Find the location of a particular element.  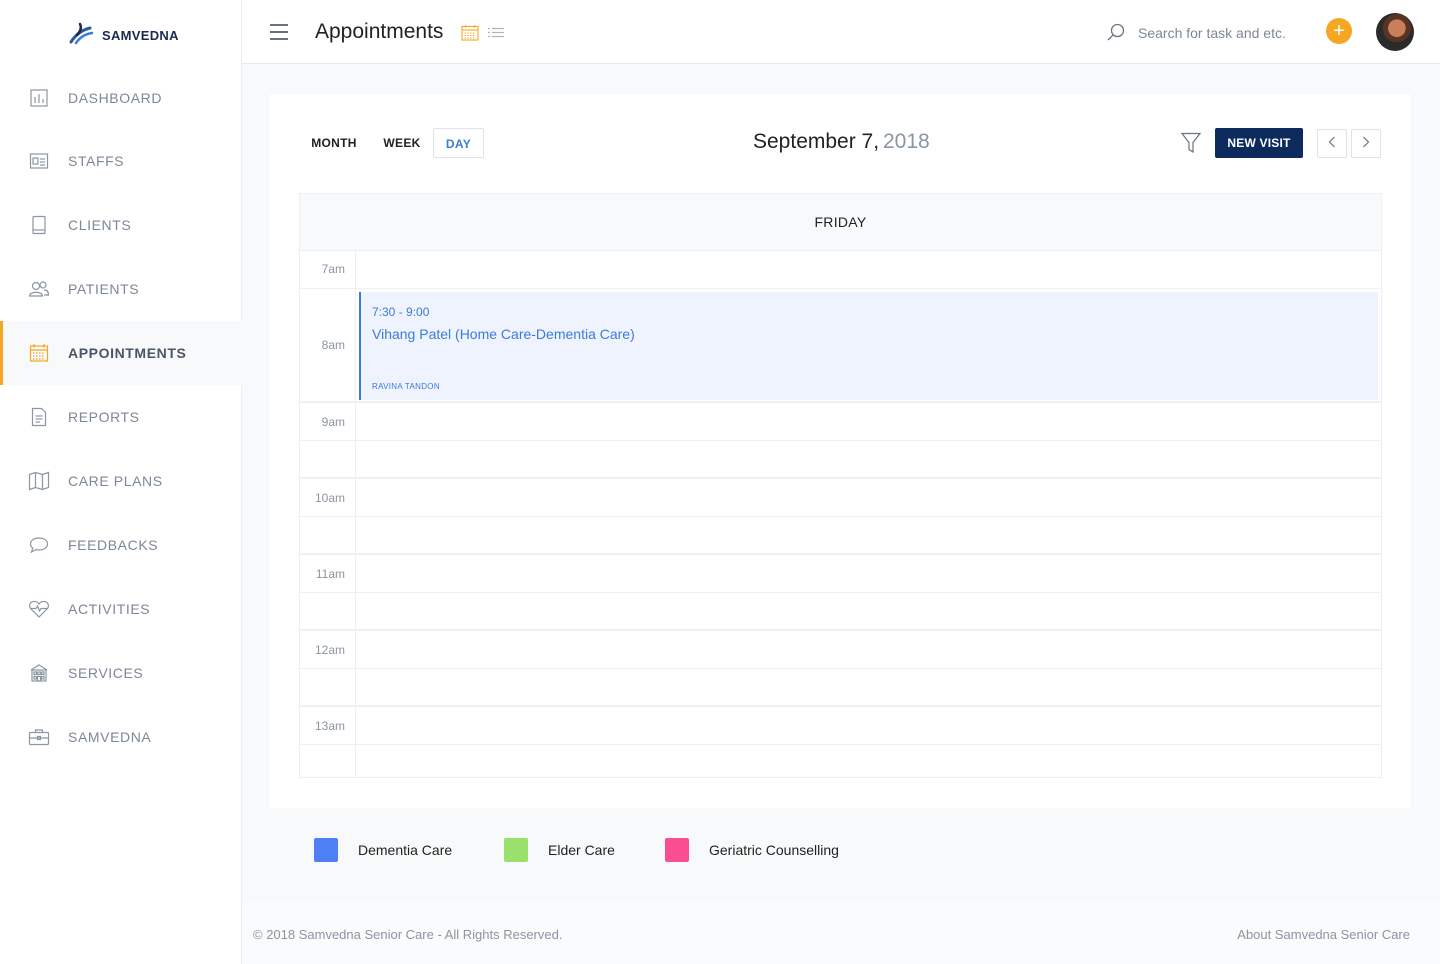

next-button is located at coordinates (1366, 143).